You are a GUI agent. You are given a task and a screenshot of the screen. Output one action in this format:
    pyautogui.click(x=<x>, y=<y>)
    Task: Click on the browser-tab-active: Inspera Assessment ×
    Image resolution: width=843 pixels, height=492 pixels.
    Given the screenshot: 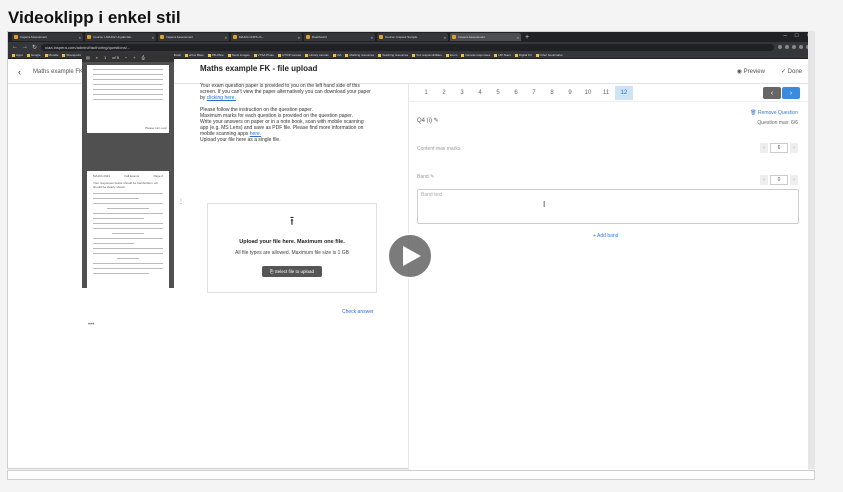 What is the action you would take?
    pyautogui.click(x=485, y=37)
    